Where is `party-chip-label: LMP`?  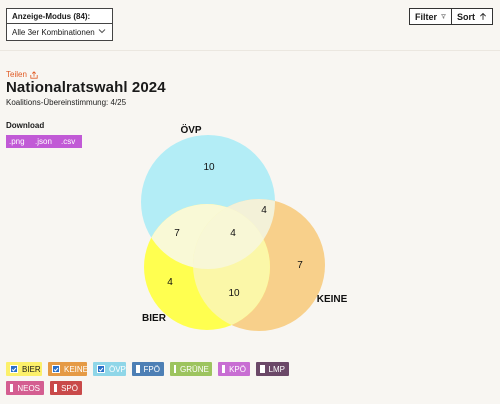 party-chip-label: LMP is located at coordinates (276, 369).